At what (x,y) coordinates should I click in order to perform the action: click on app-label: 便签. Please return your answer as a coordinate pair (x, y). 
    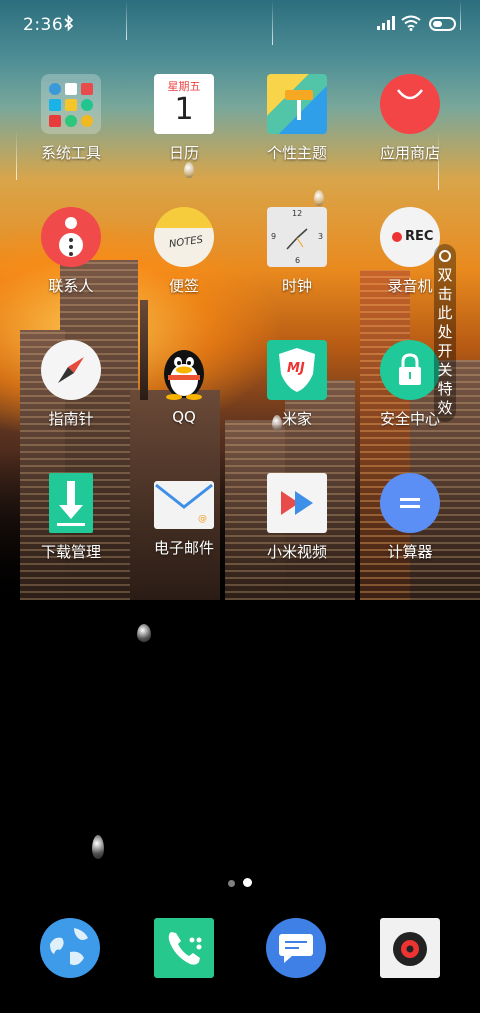
    Looking at the image, I should click on (183, 286).